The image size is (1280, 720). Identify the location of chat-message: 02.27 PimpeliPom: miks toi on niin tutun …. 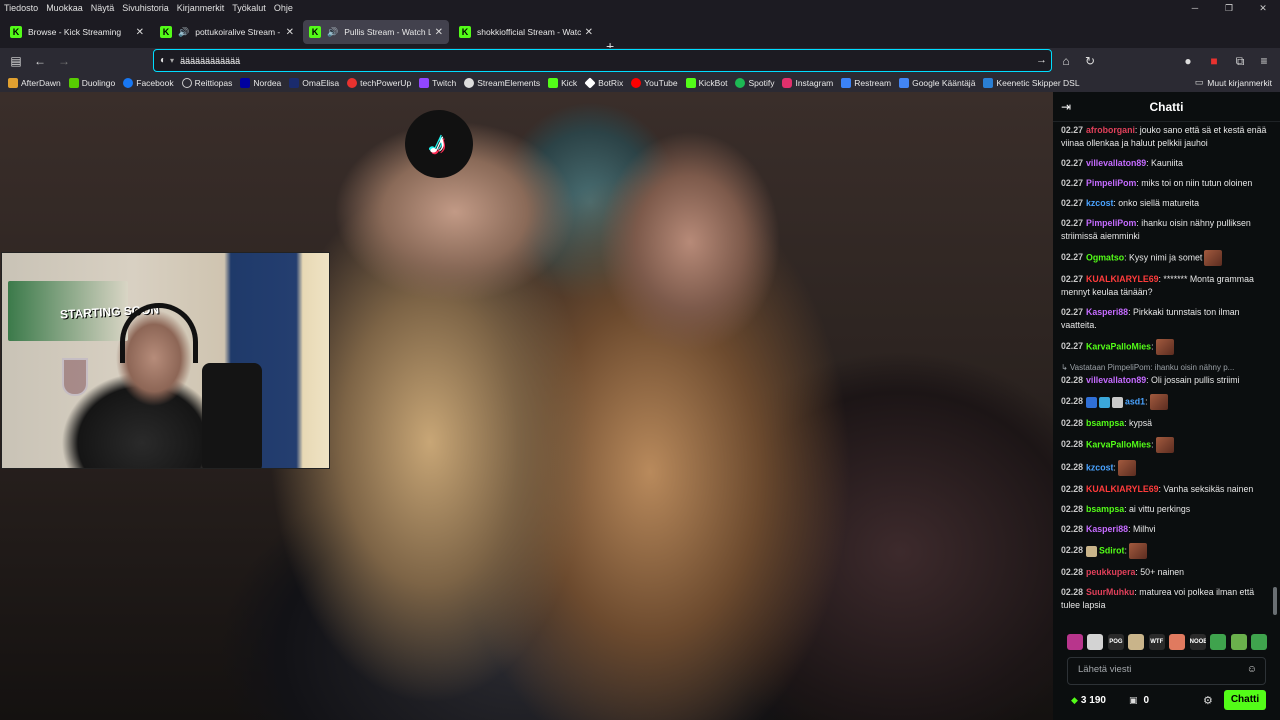
(1164, 183).